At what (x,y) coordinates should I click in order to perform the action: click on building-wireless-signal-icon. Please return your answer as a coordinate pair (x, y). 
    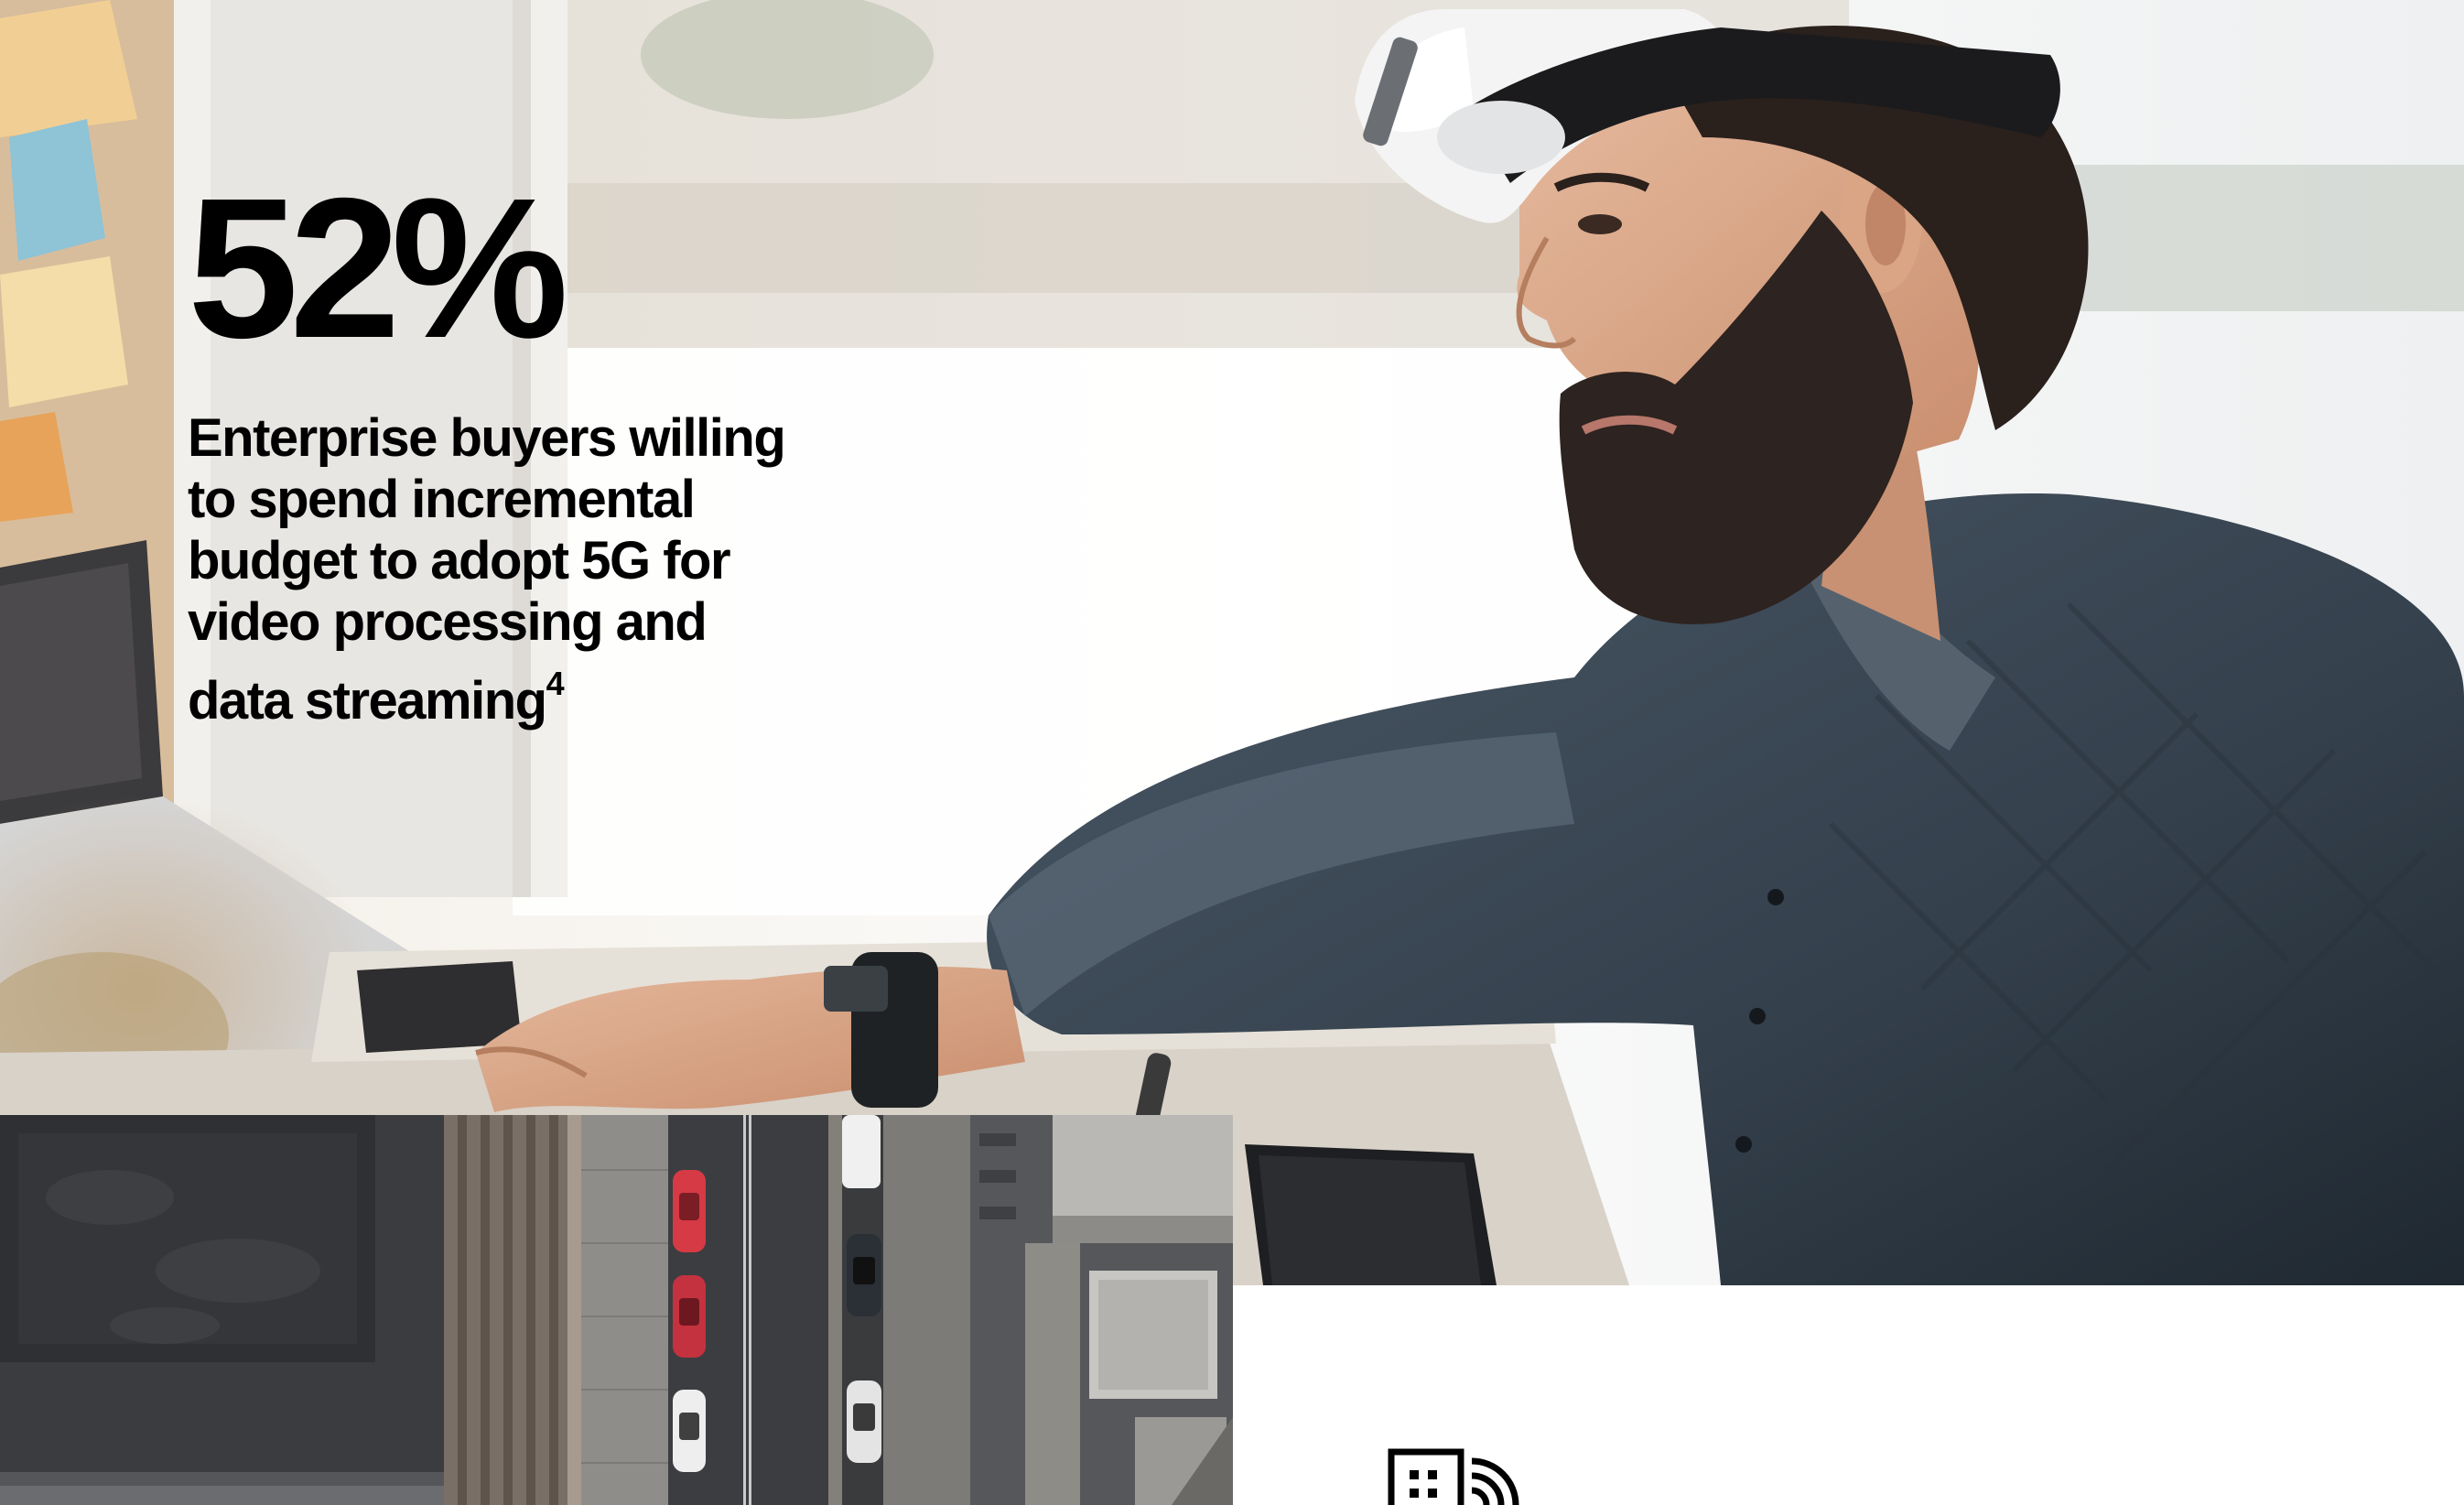
    Looking at the image, I should click on (1456, 1475).